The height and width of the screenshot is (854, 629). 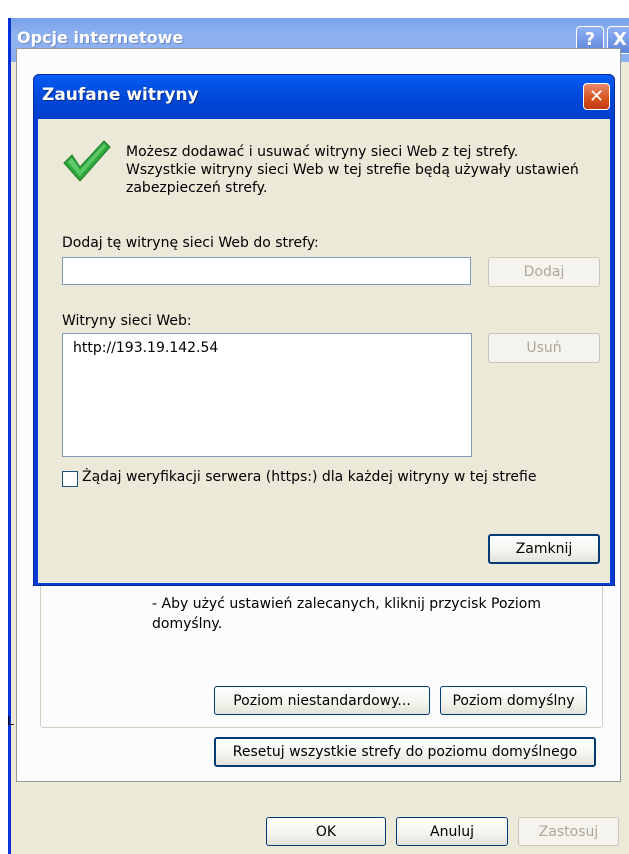 What do you see at coordinates (568, 831) in the screenshot?
I see `apply-button: Zastosuj` at bounding box center [568, 831].